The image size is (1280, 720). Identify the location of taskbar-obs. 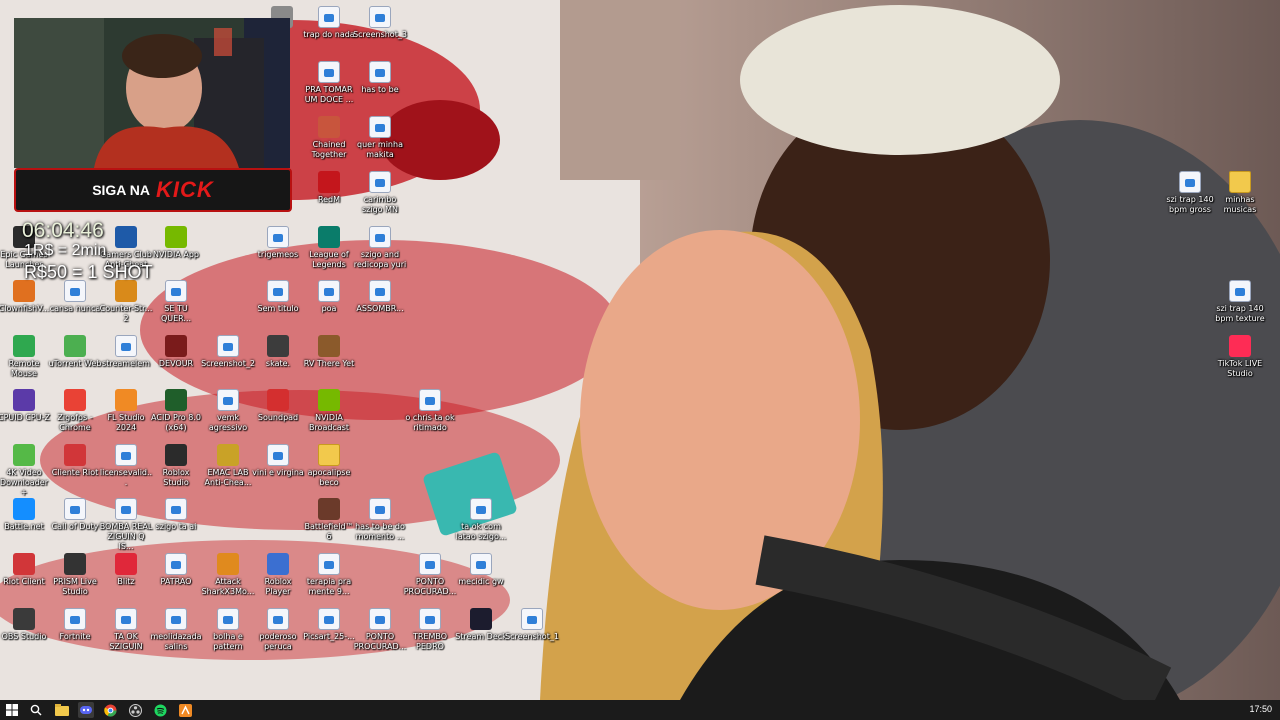
(135, 710).